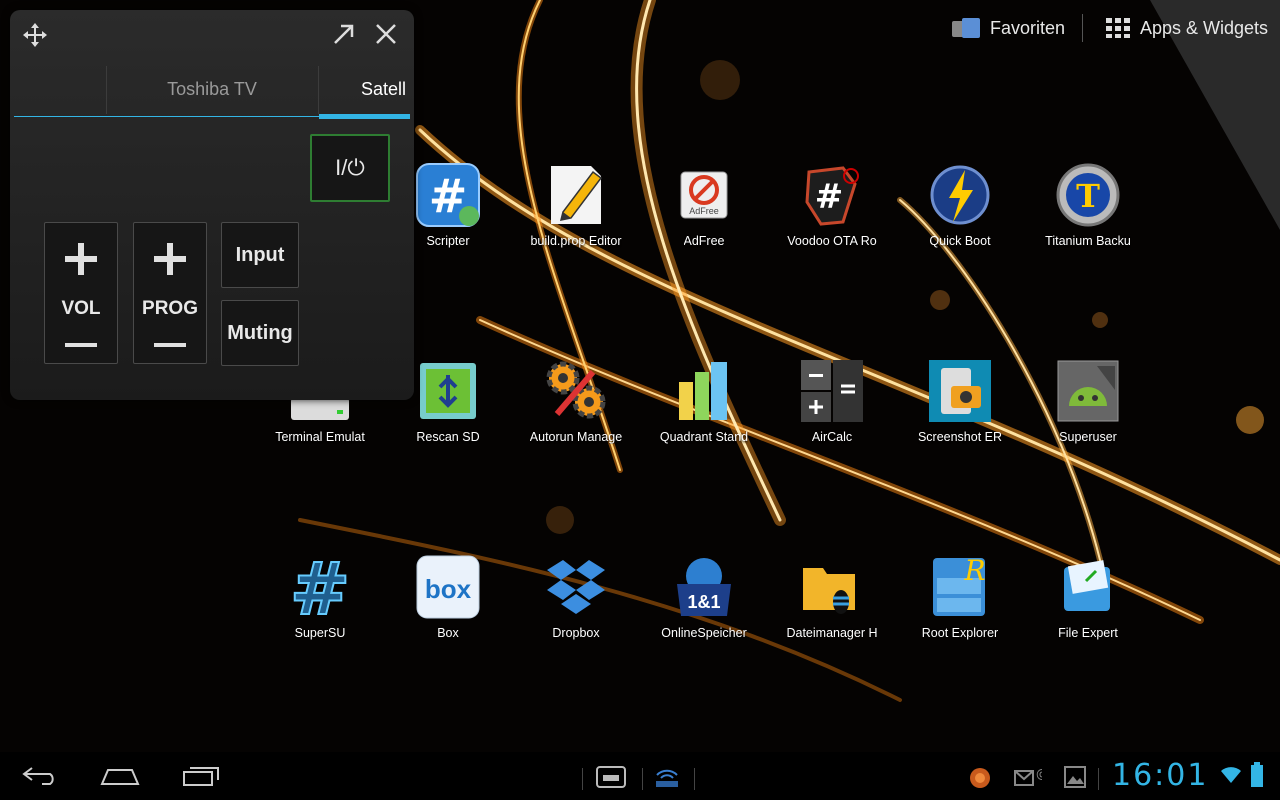 This screenshot has height=800, width=1280. I want to click on program-label: PROG, so click(170, 308).